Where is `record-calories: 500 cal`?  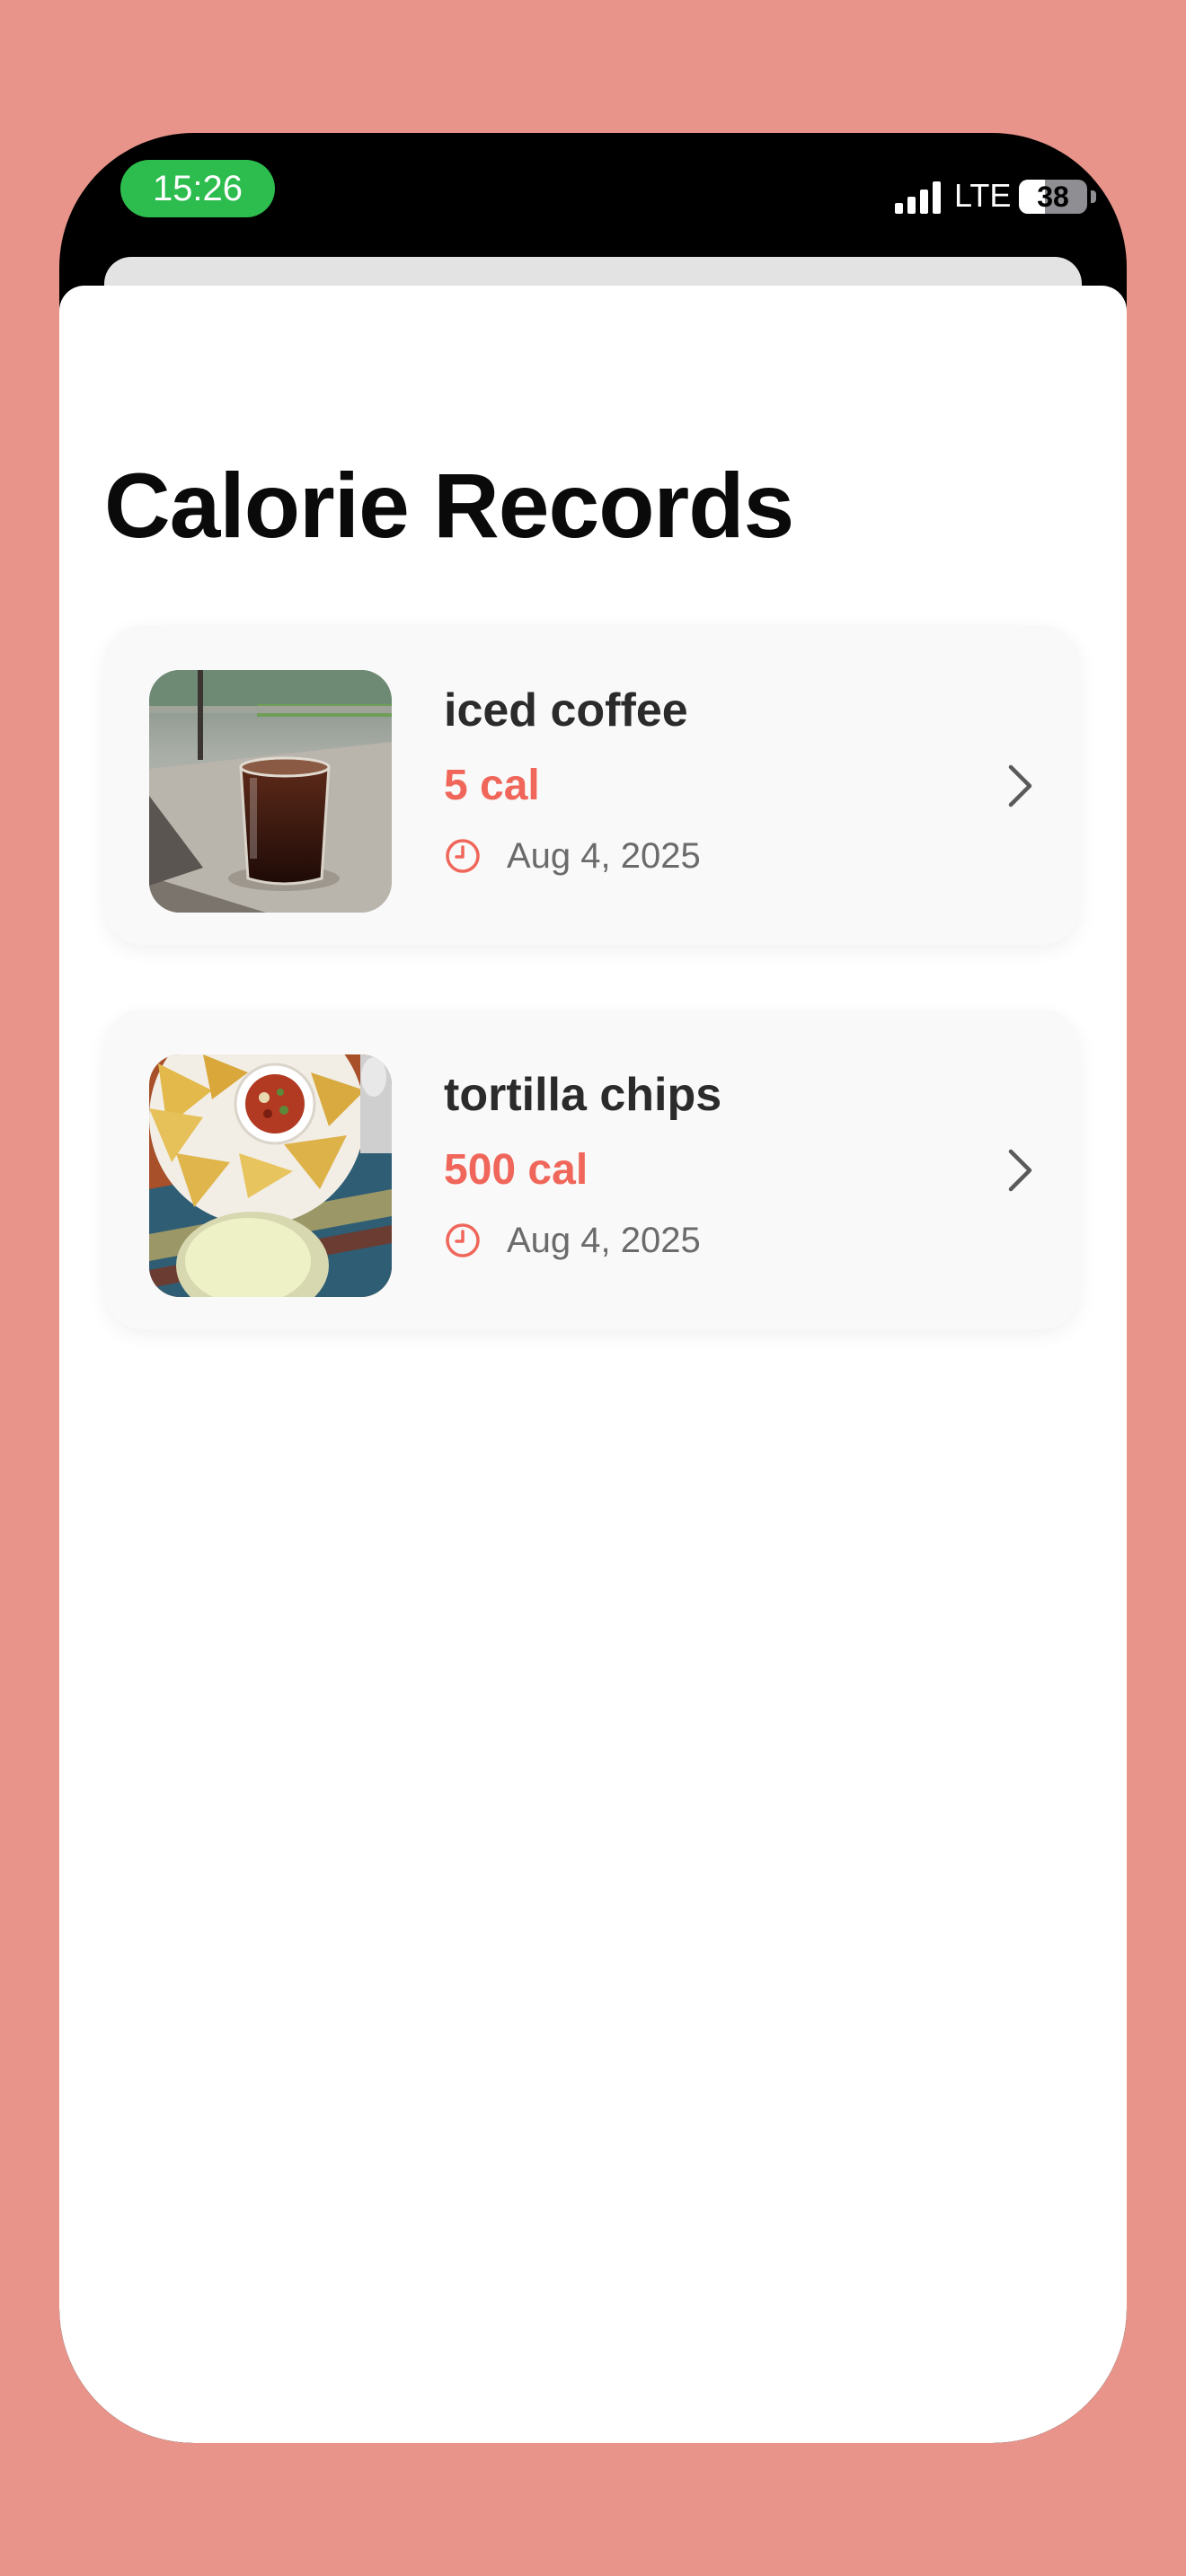 record-calories: 500 cal is located at coordinates (516, 1170).